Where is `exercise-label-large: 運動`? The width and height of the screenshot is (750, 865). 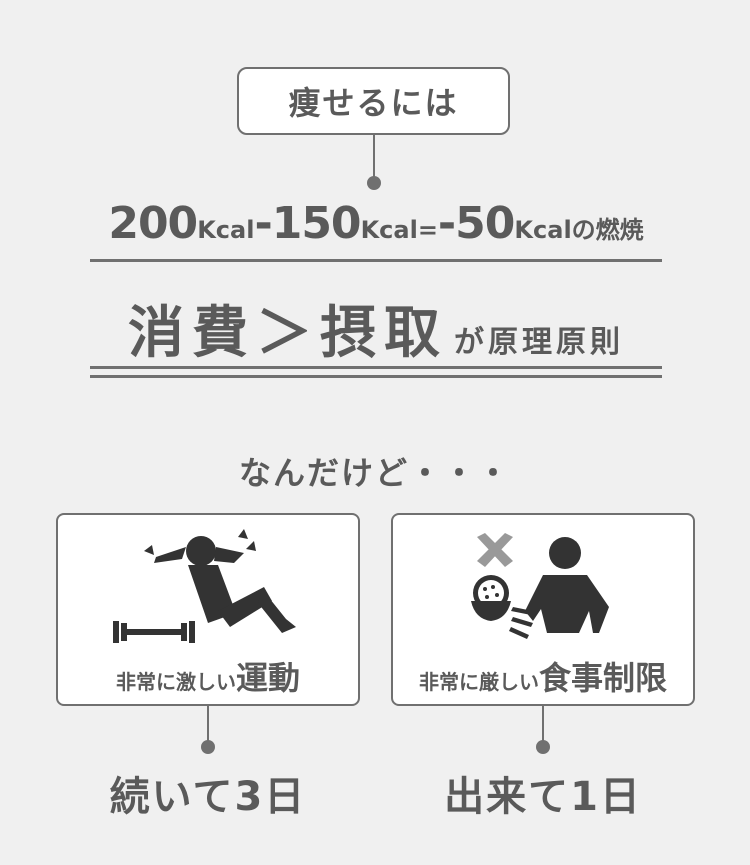 exercise-label-large: 運動 is located at coordinates (267, 678).